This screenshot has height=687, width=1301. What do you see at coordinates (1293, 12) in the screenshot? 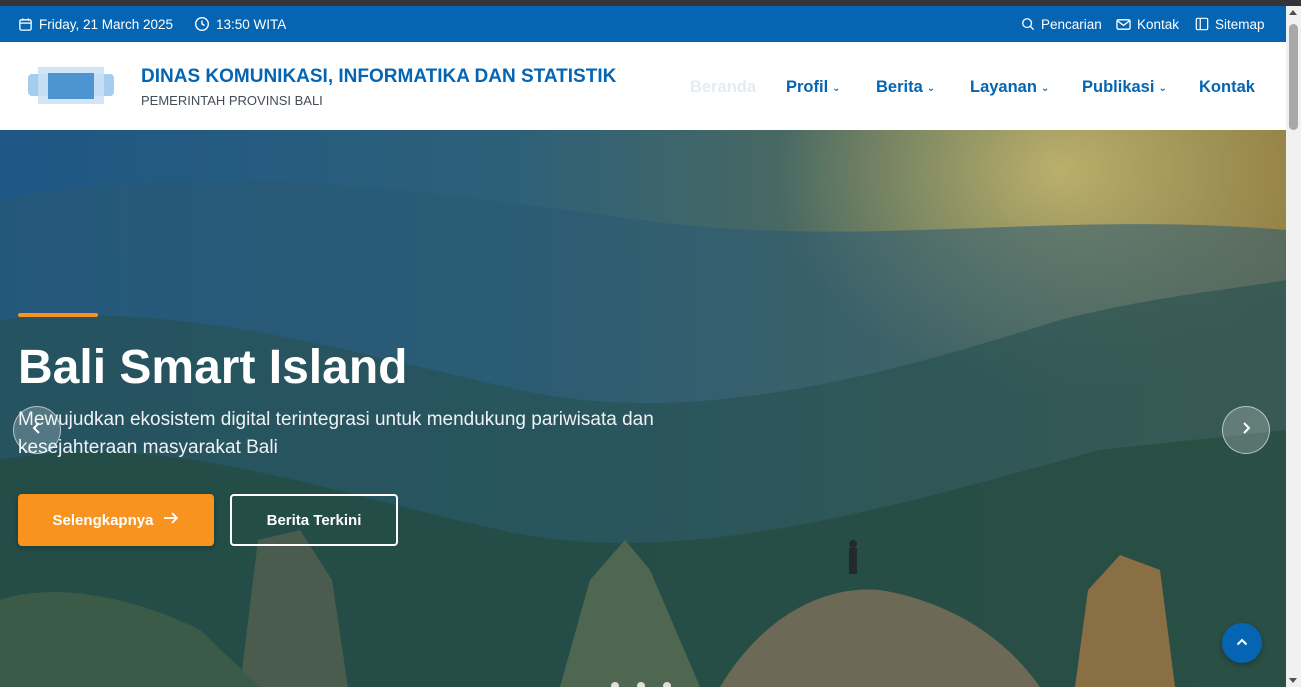
I see `scroll-up-icon` at bounding box center [1293, 12].